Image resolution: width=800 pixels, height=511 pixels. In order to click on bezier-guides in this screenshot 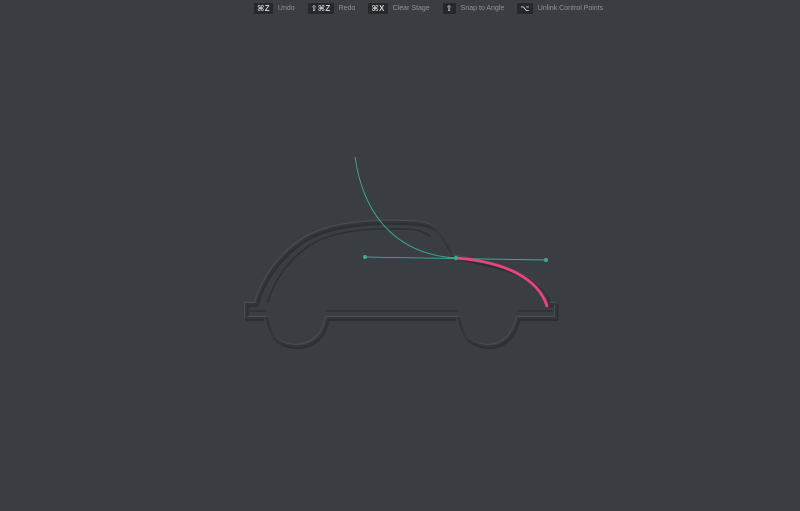, I will do `click(451, 232)`.